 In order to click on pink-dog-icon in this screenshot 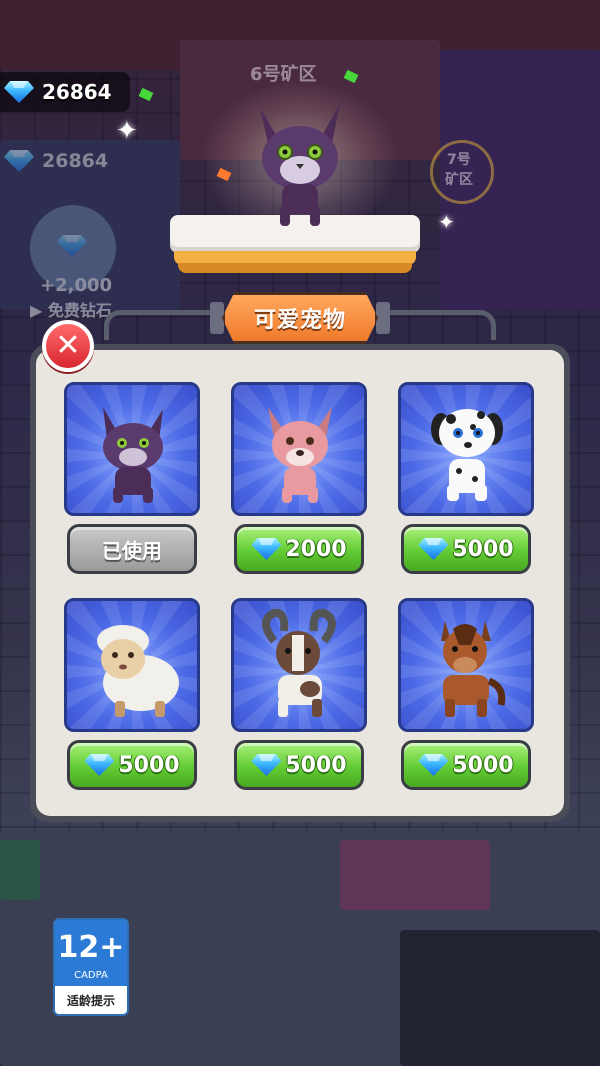, I will do `click(300, 455)`.